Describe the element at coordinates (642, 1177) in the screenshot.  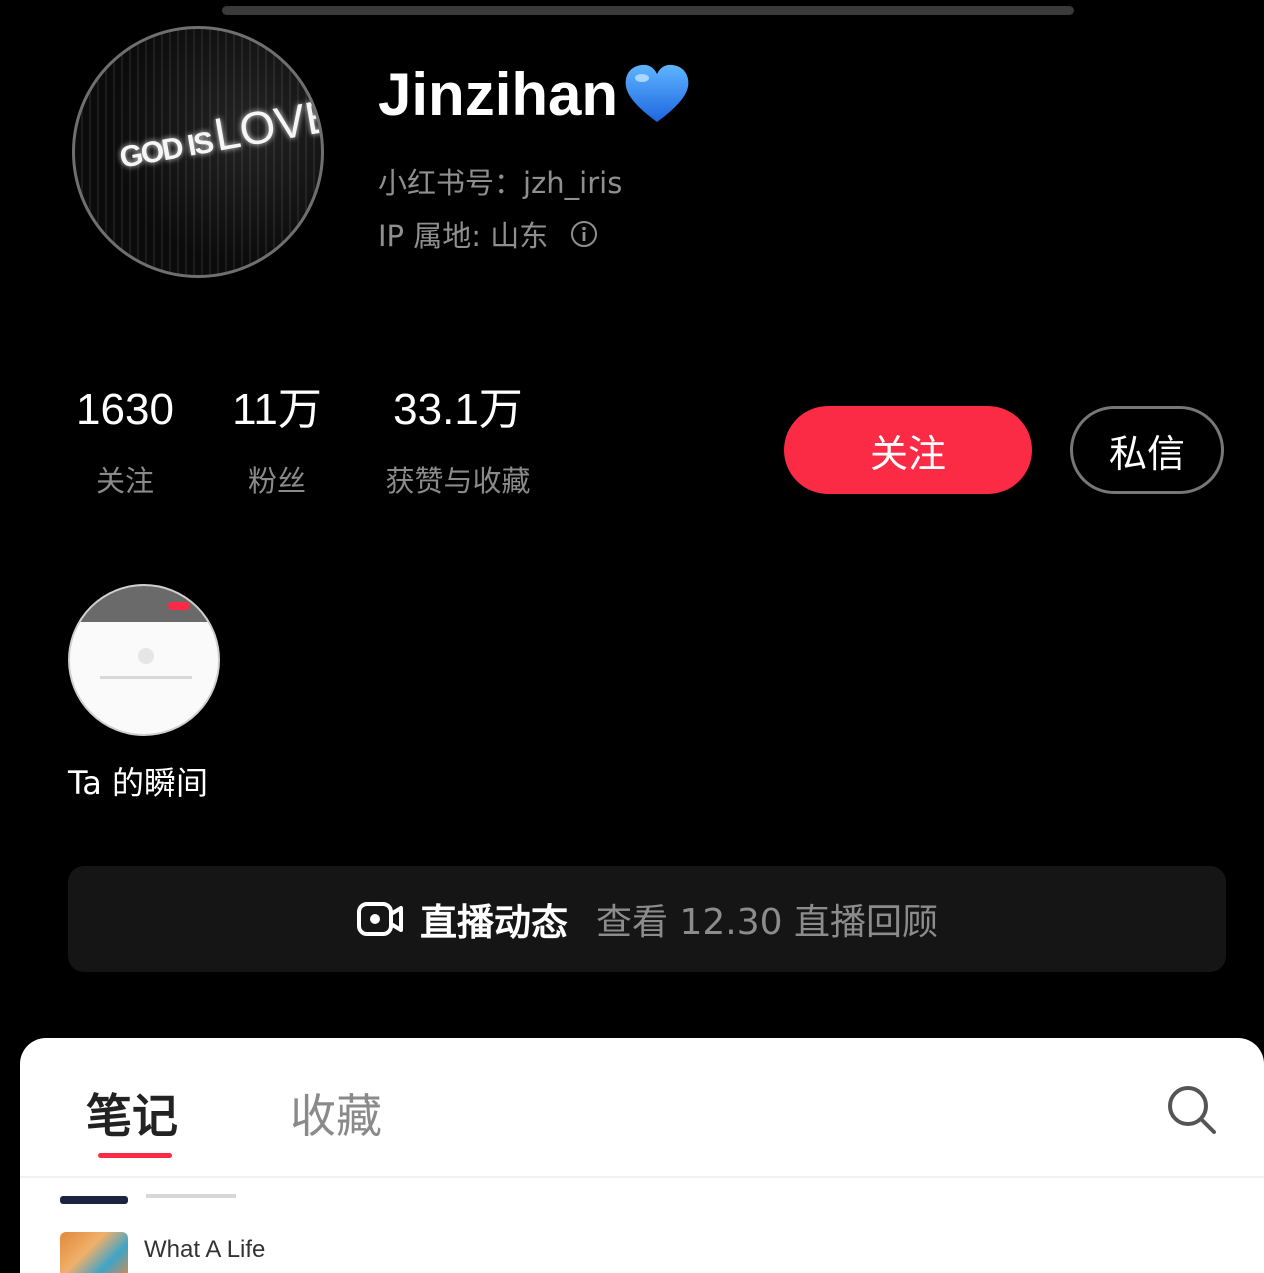
I see `panel-divider` at that location.